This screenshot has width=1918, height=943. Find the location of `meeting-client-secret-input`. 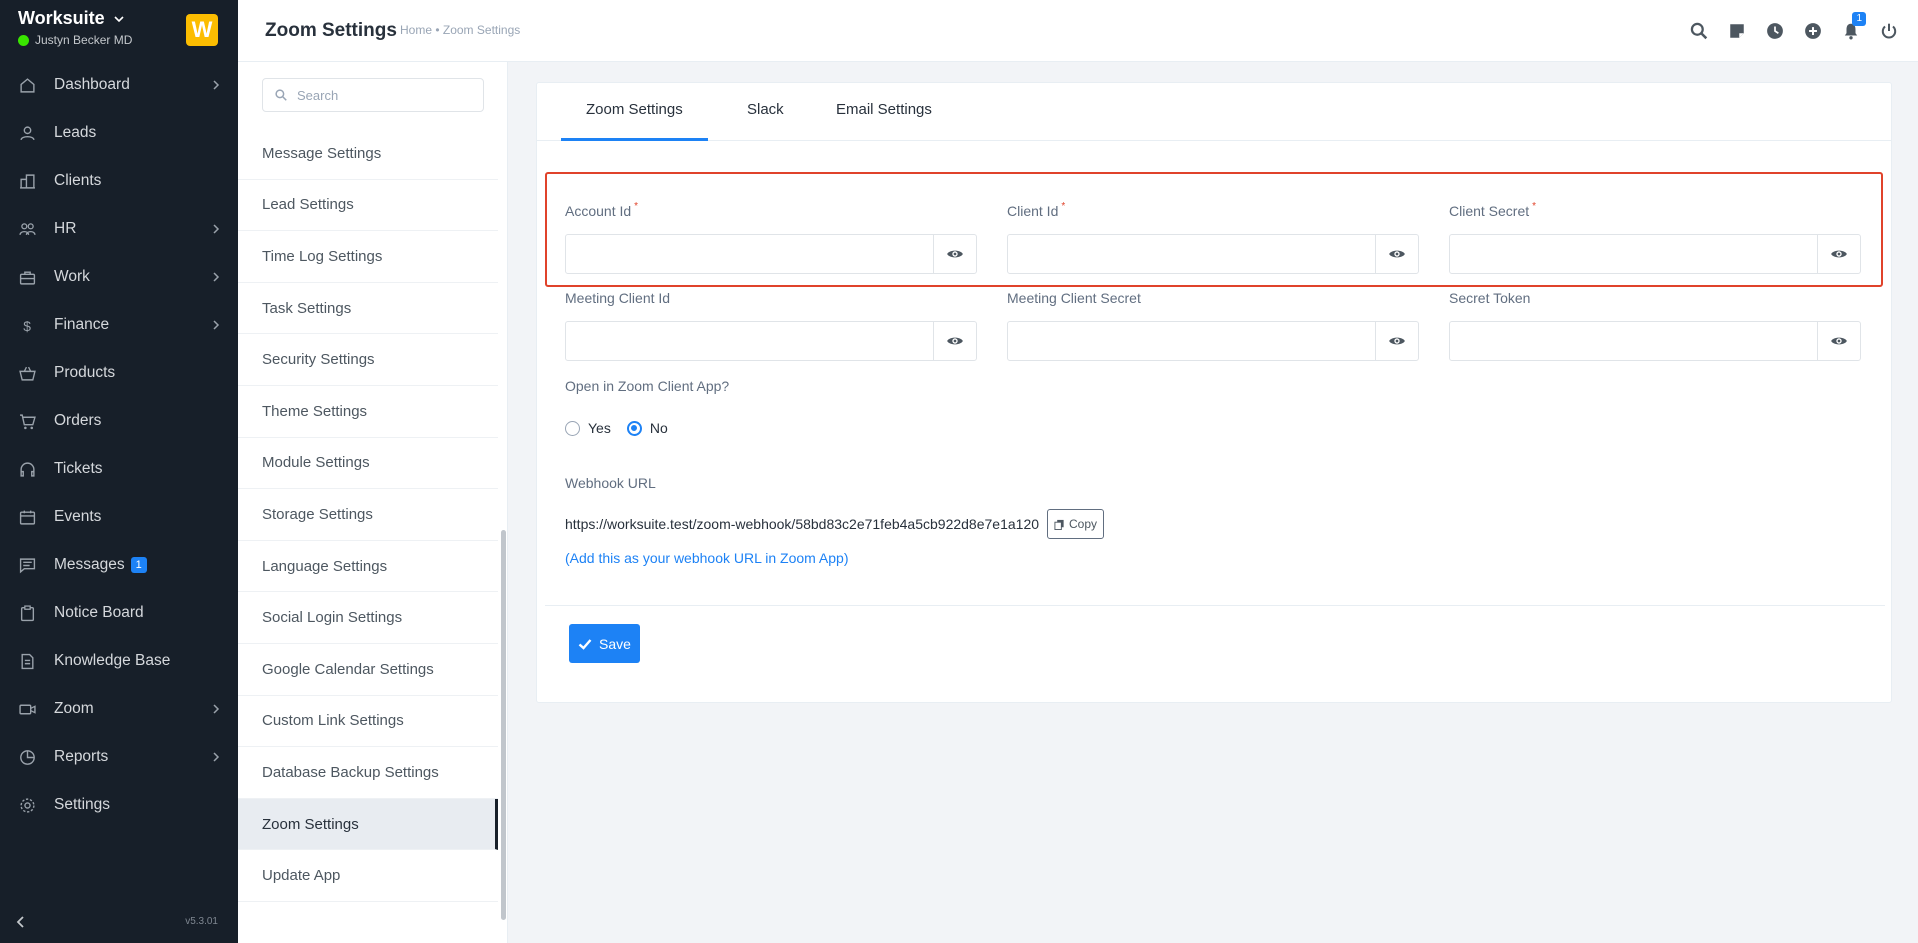

meeting-client-secret-input is located at coordinates (1191, 341).